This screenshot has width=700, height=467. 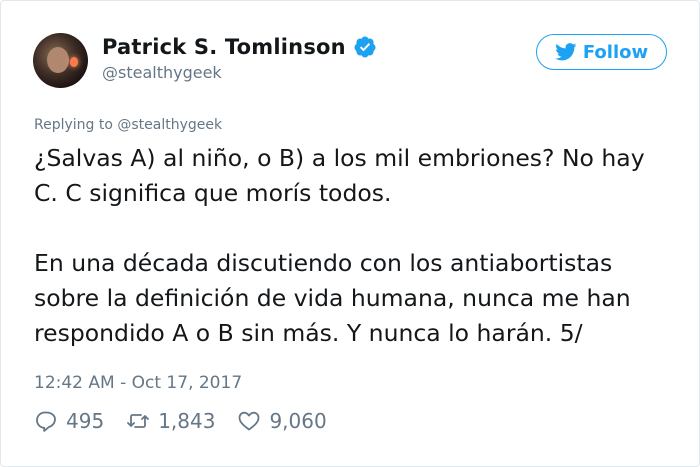 I want to click on tweet-actions: 495 1,843 9,060, so click(x=191, y=421).